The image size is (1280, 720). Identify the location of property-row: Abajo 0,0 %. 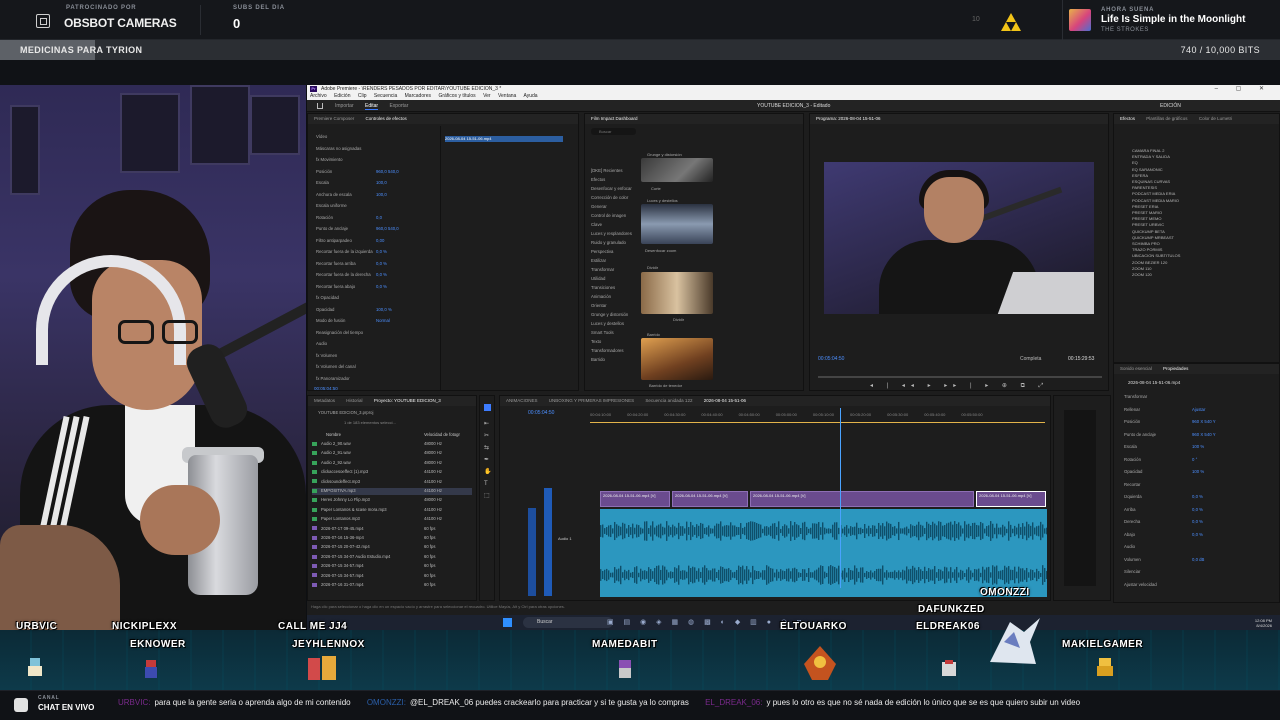
(1163, 534).